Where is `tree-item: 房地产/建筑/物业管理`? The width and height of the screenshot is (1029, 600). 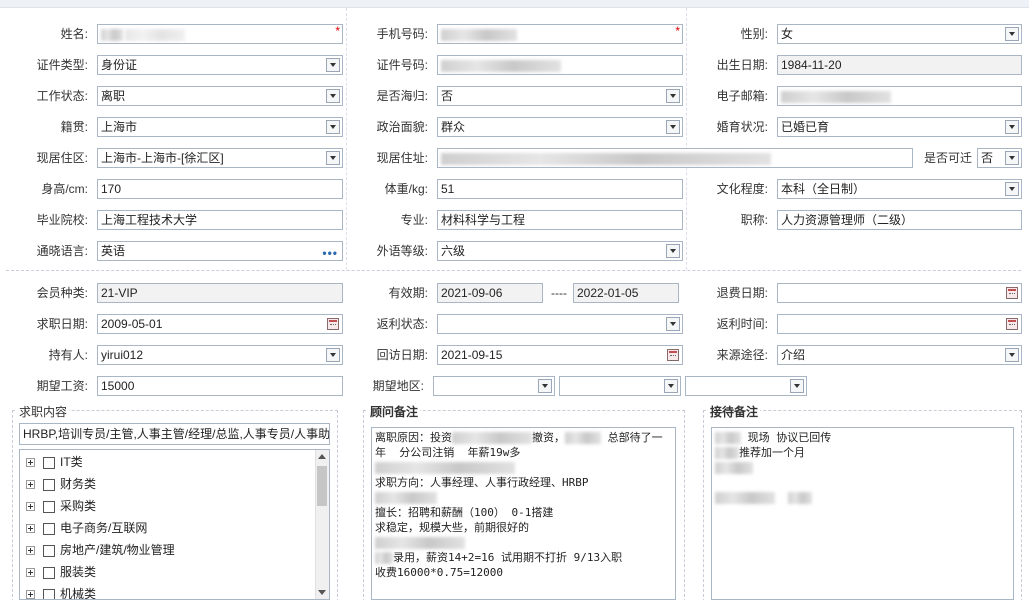 tree-item: 房地产/建筑/物业管理 is located at coordinates (100, 550).